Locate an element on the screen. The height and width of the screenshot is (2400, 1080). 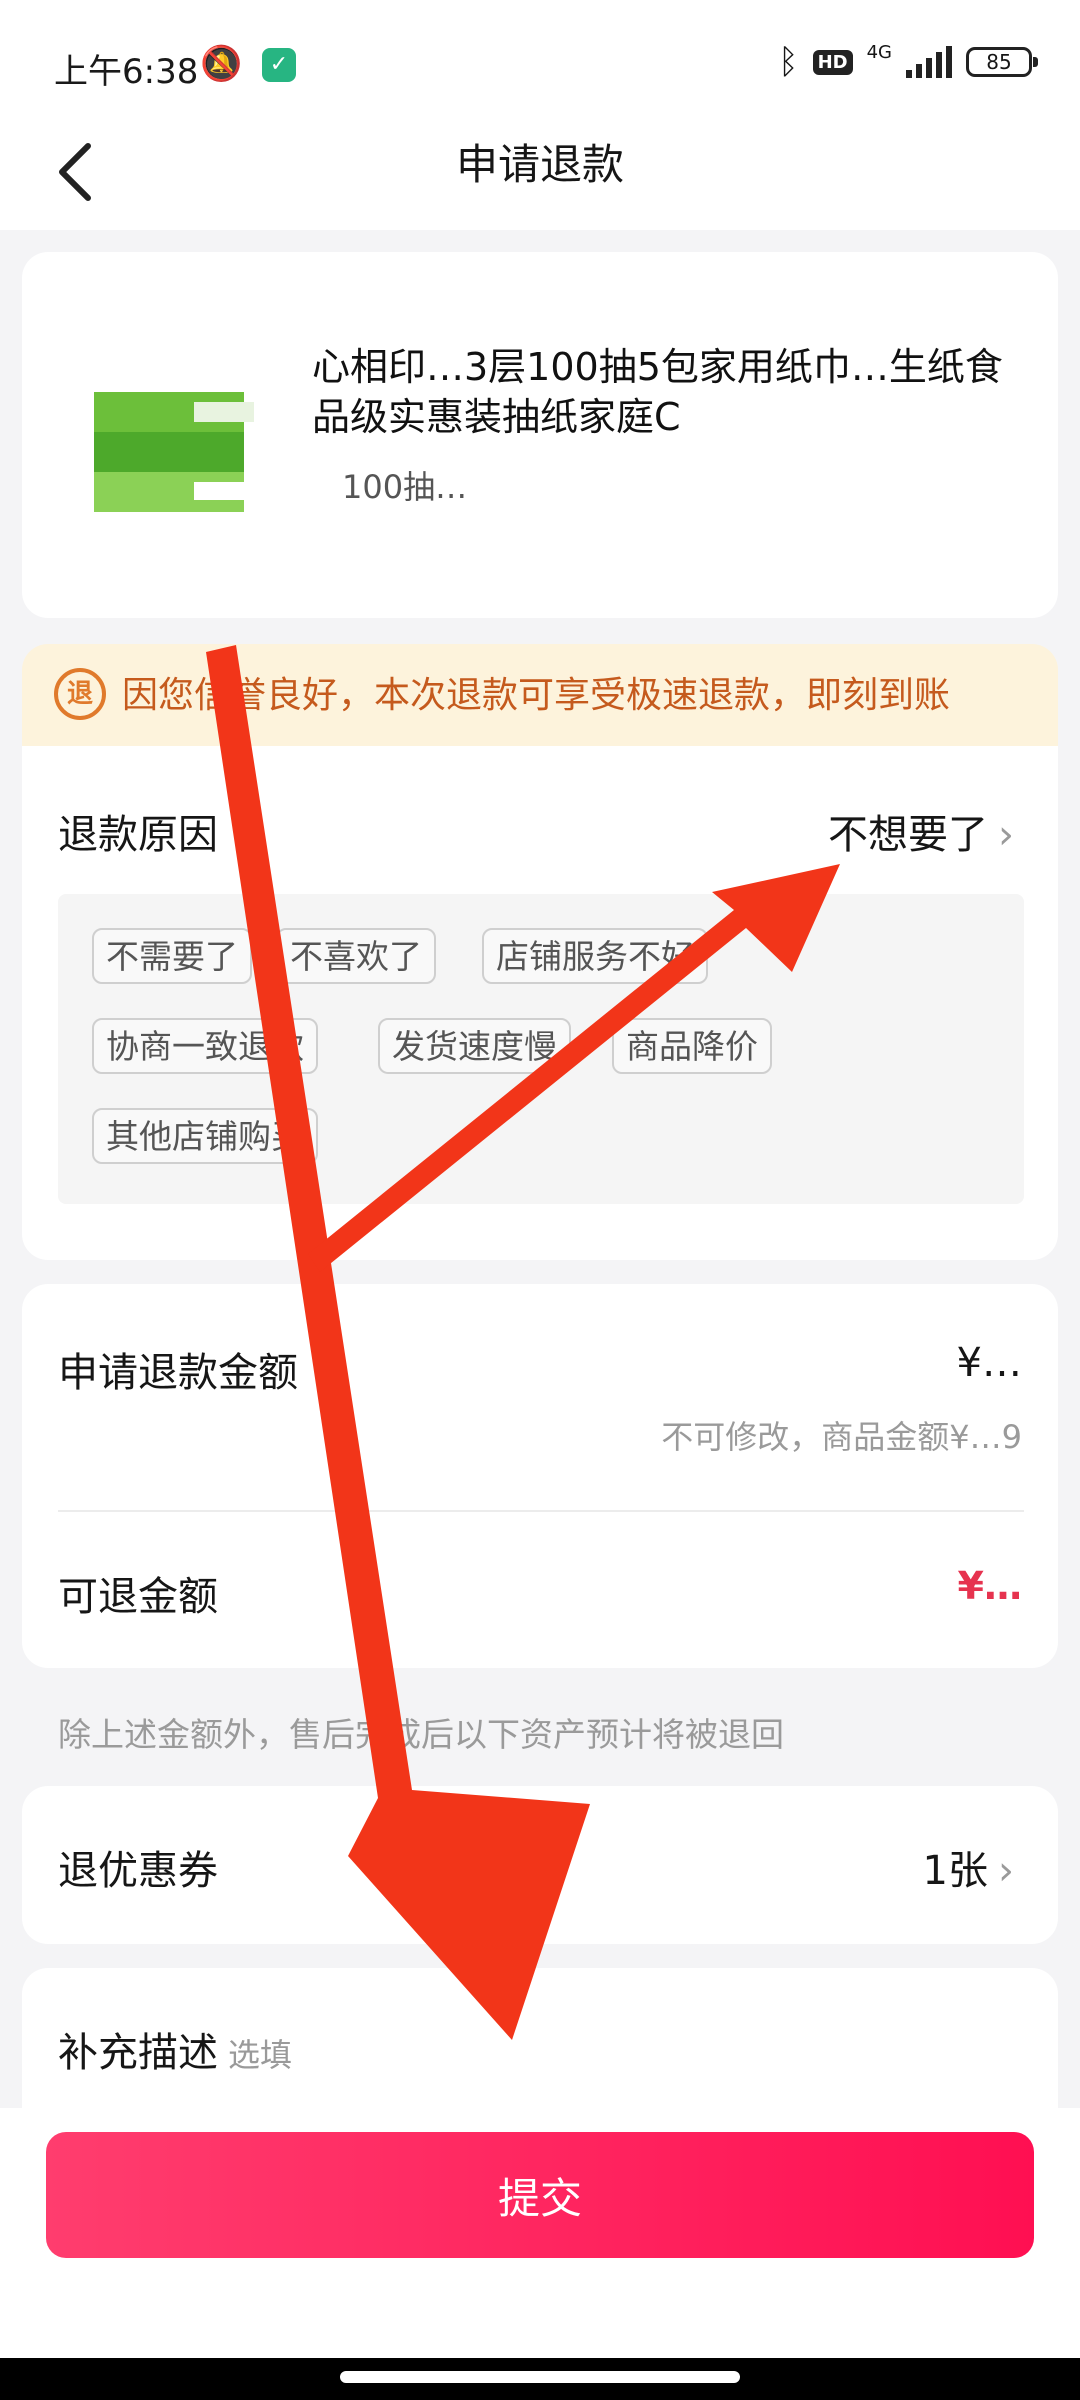
status-time: 上午6:38 is located at coordinates (126, 72).